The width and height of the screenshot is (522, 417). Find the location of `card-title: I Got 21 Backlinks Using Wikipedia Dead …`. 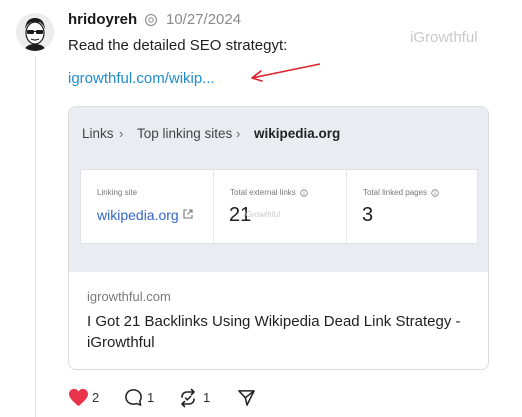

card-title: I Got 21 Backlinks Using Wikipedia Dead … is located at coordinates (274, 332).